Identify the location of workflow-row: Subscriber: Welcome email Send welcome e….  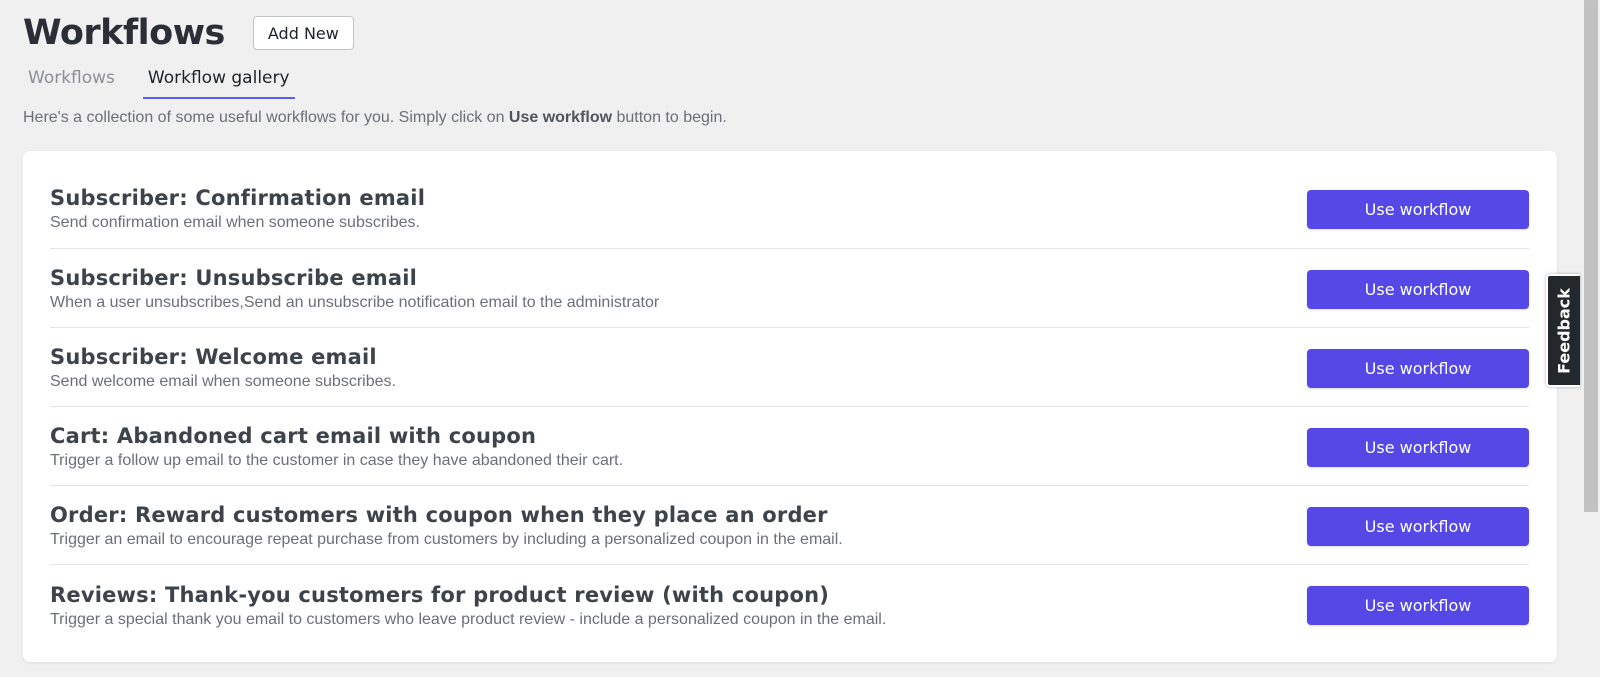
(789, 367).